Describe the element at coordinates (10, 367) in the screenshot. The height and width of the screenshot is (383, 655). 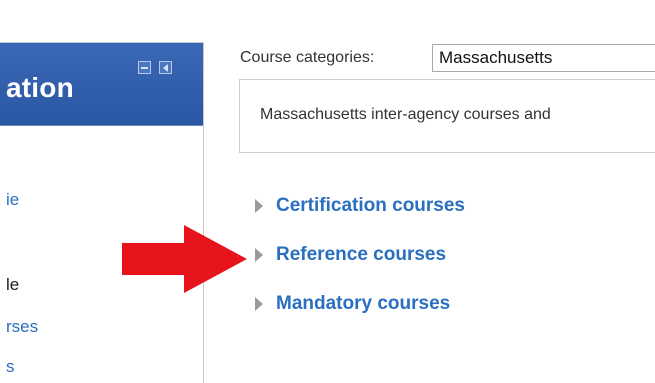
I see `nav-item-more: s` at that location.